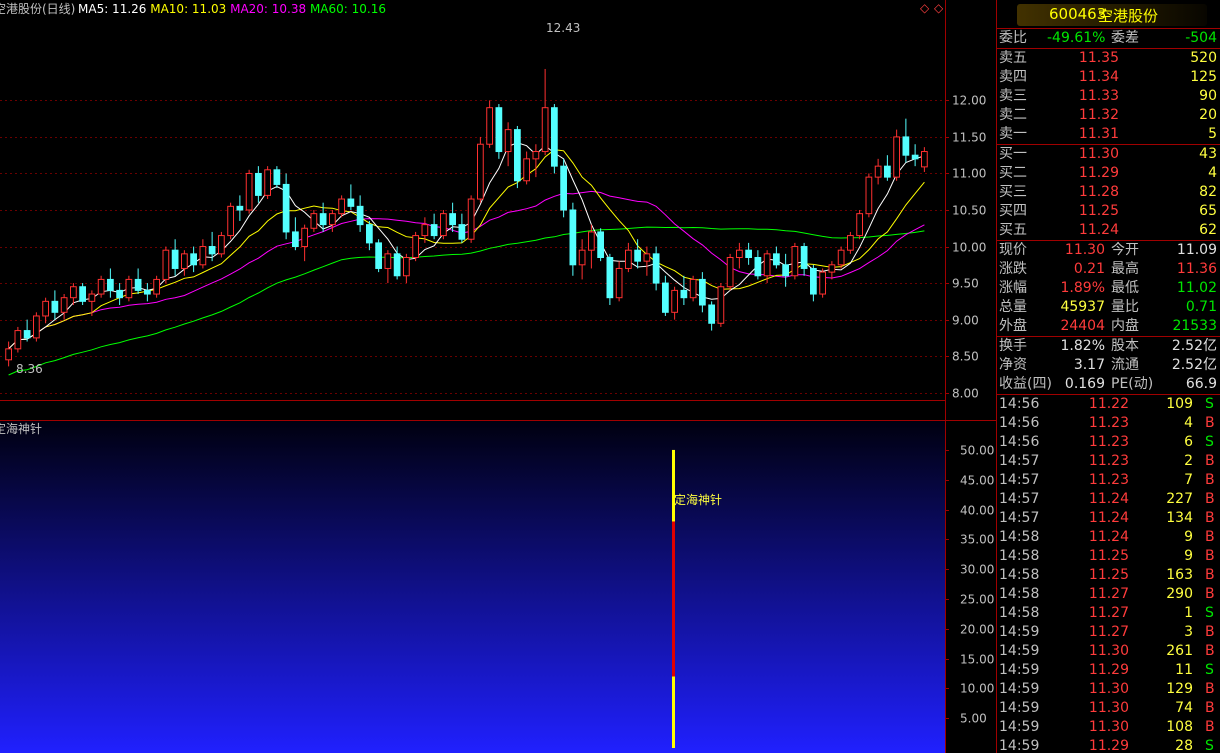  I want to click on diamond-icon: ◇, so click(925, 8).